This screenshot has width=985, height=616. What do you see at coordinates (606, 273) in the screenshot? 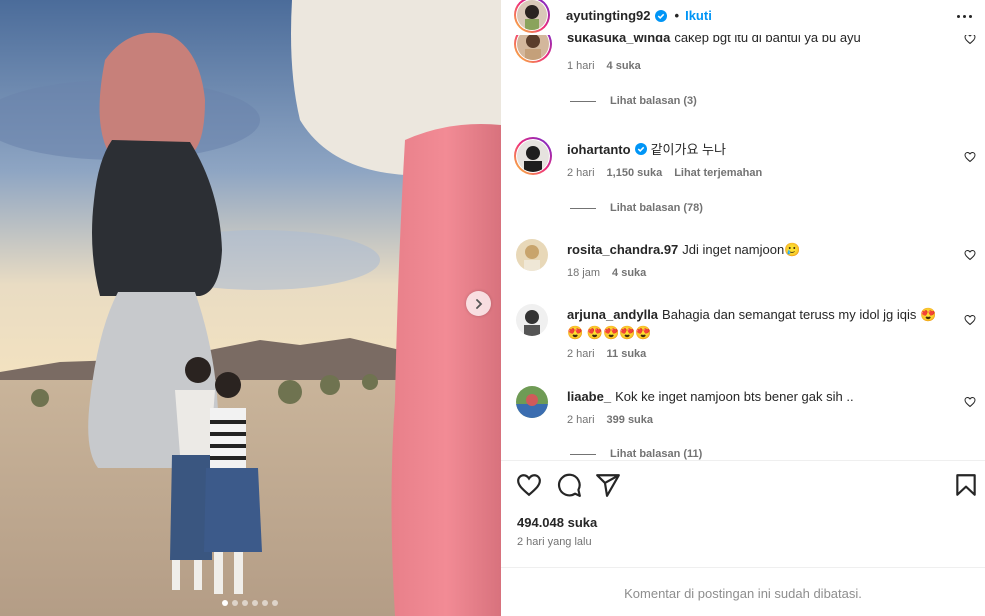
I see `comment-meta: 18 jam 4 suka` at bounding box center [606, 273].